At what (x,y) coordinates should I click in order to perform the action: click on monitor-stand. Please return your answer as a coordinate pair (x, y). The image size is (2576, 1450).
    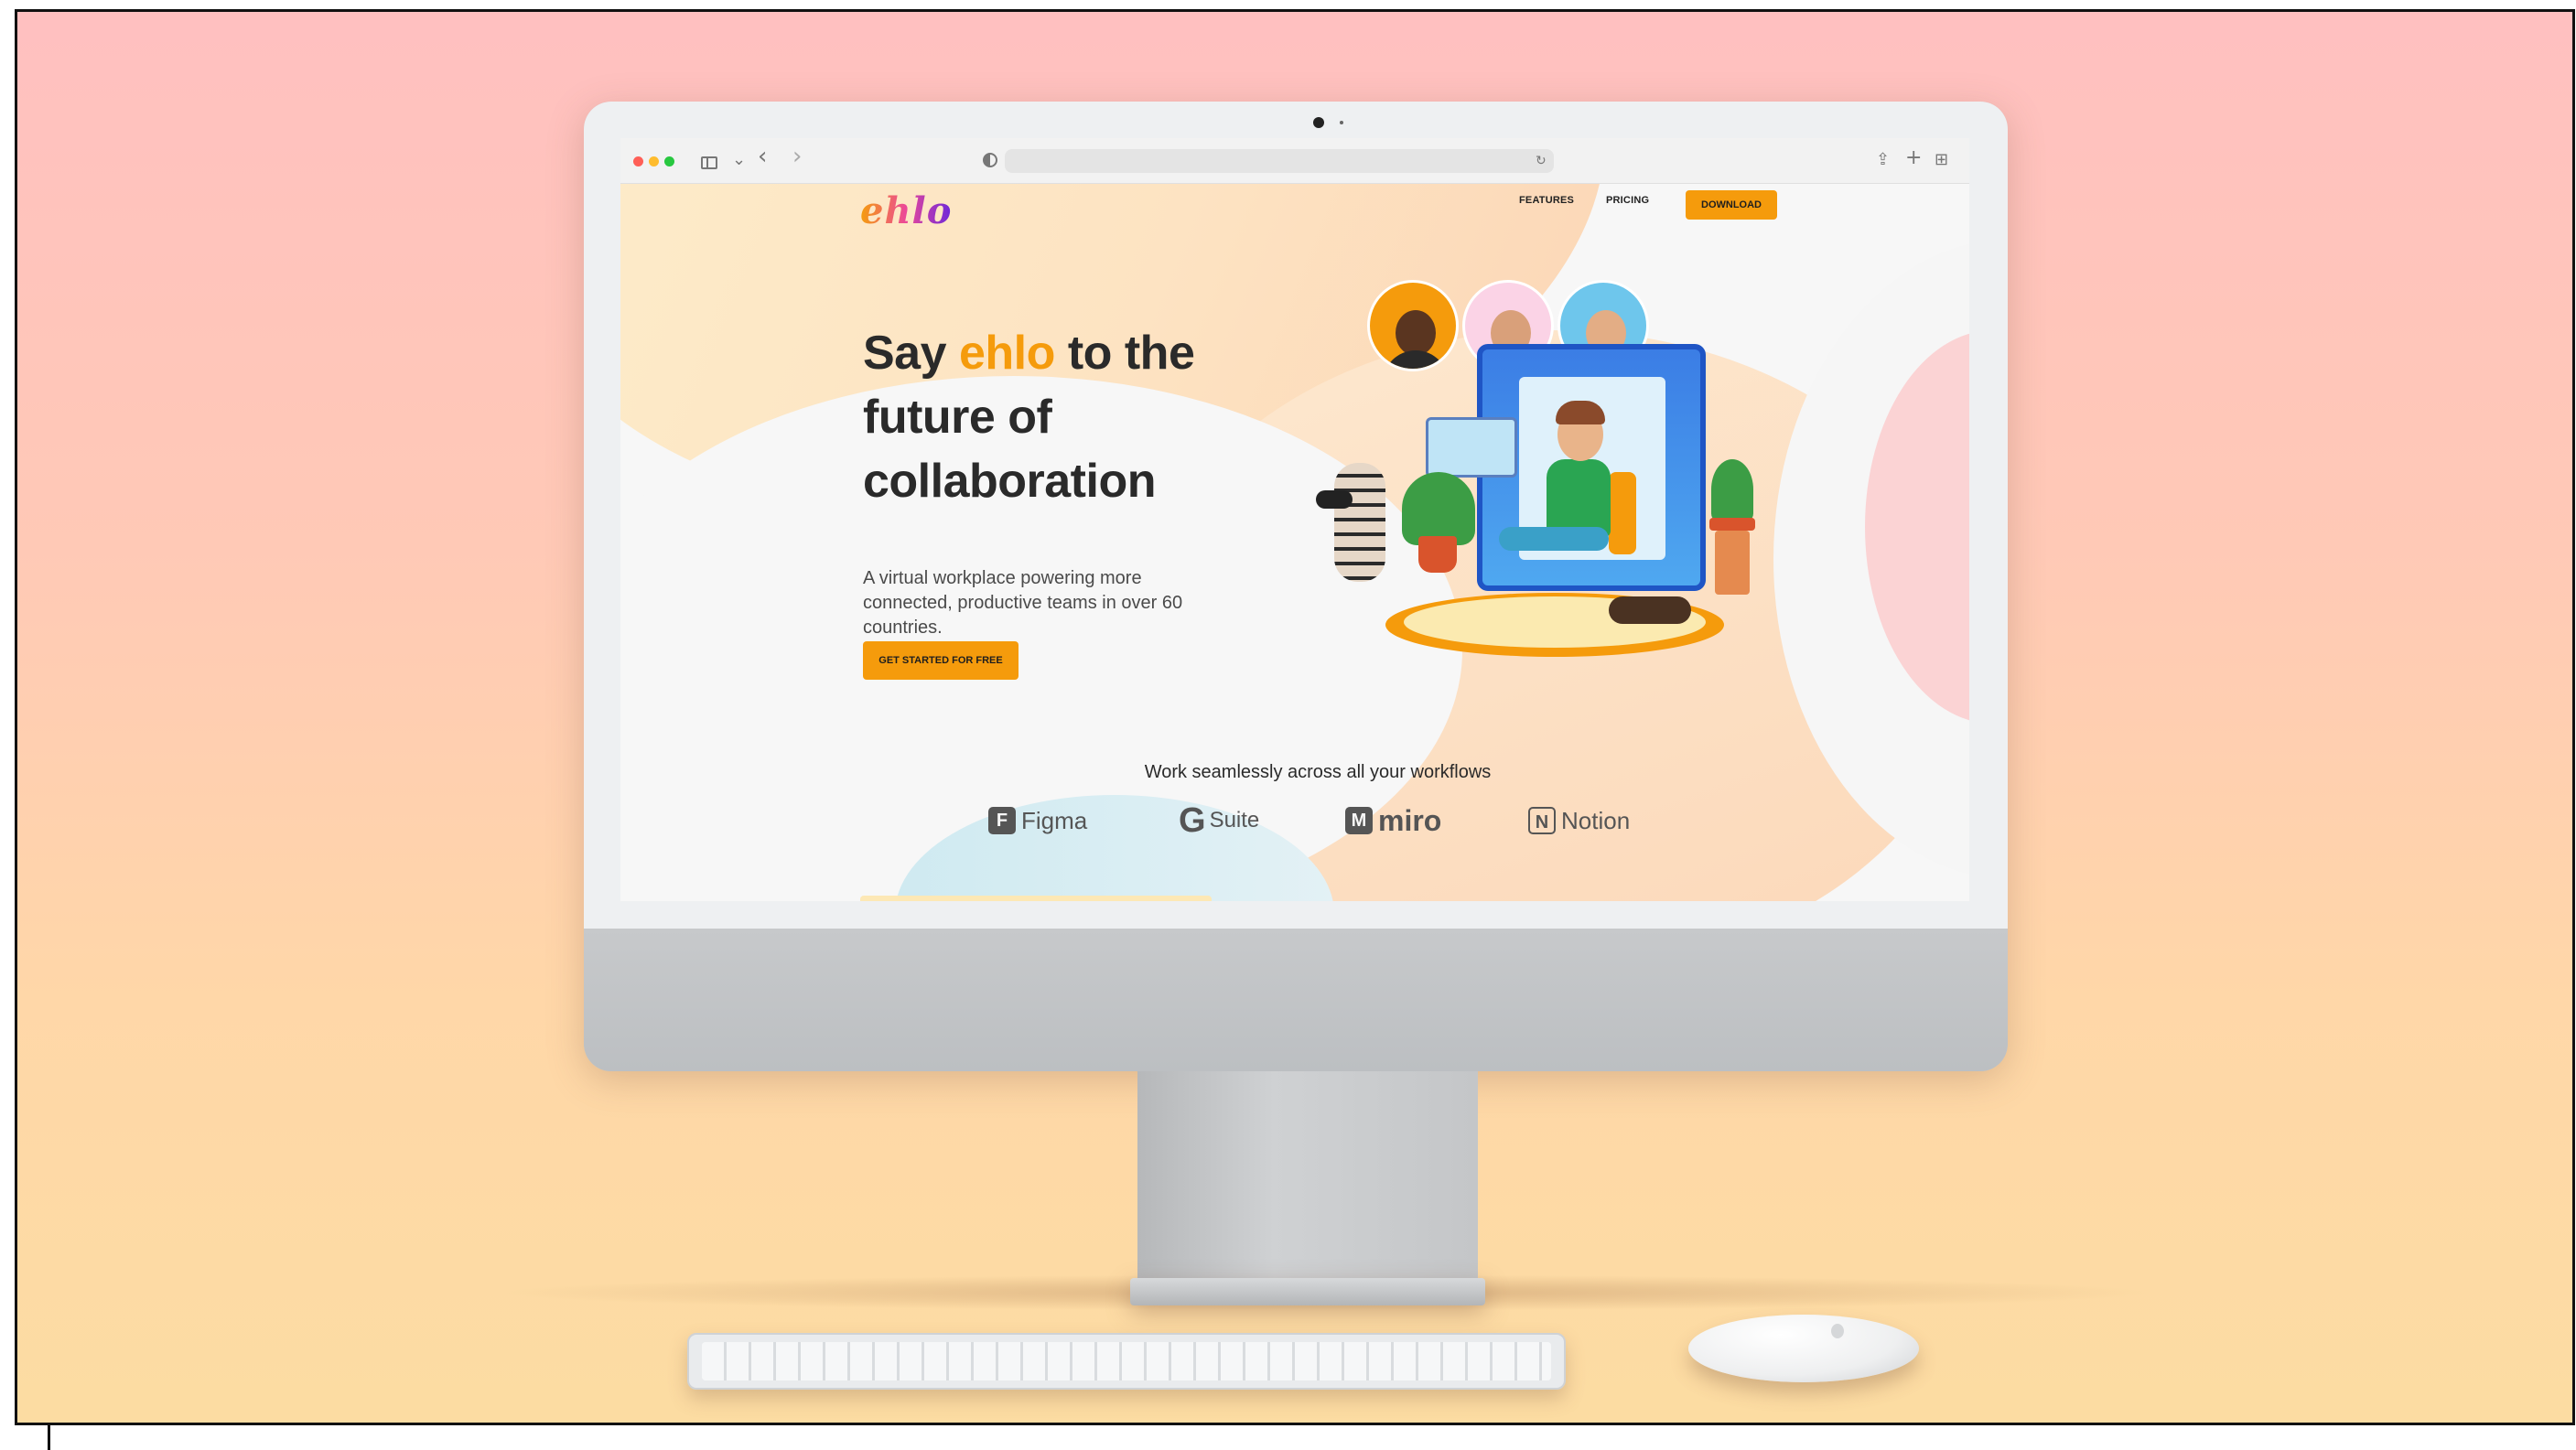
    Looking at the image, I should click on (1307, 1179).